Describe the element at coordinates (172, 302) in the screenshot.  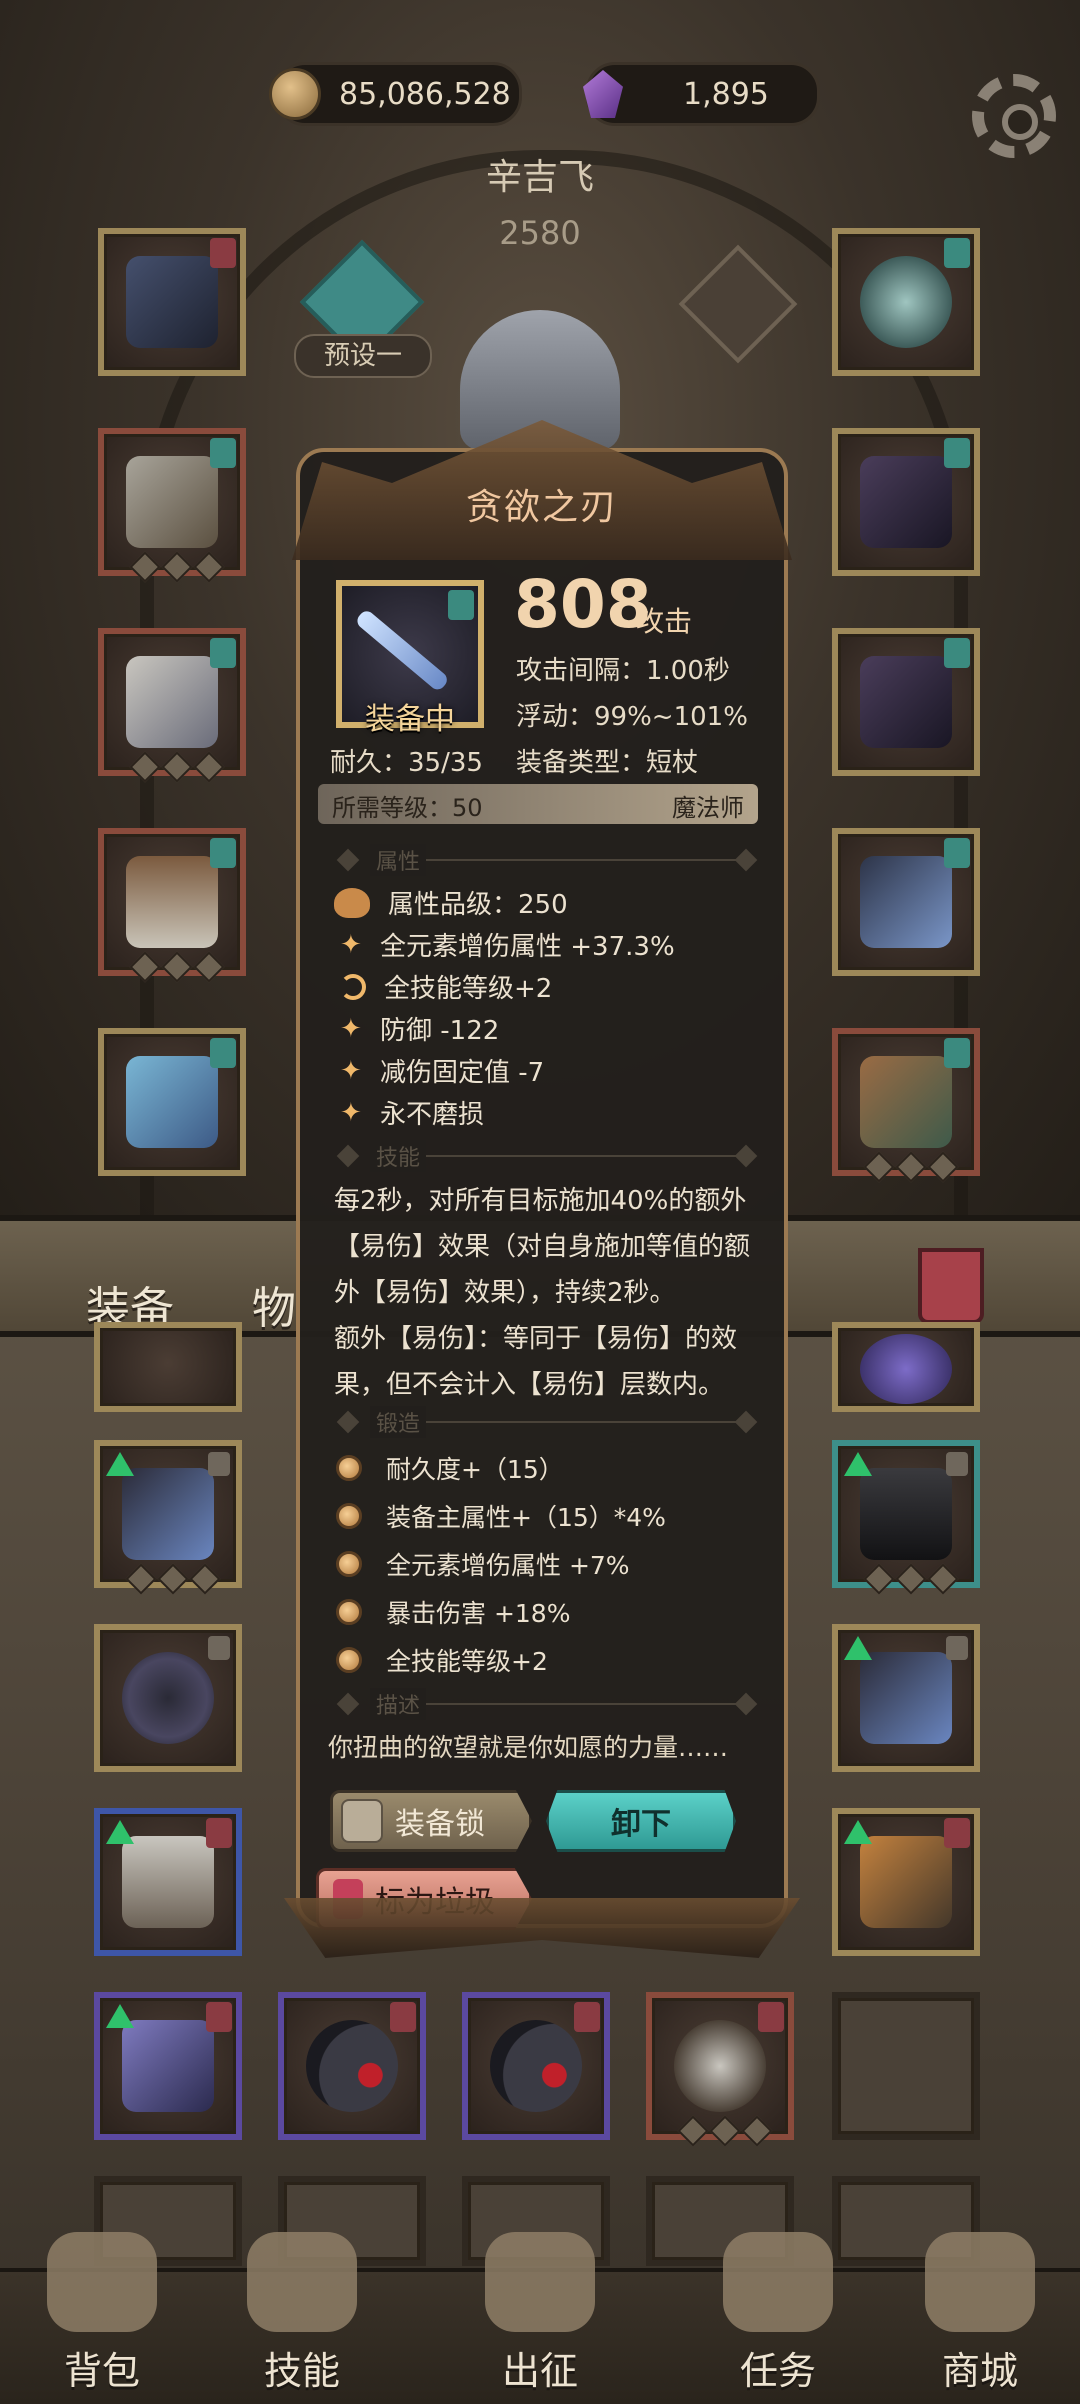
I see `equip-slot-head` at that location.